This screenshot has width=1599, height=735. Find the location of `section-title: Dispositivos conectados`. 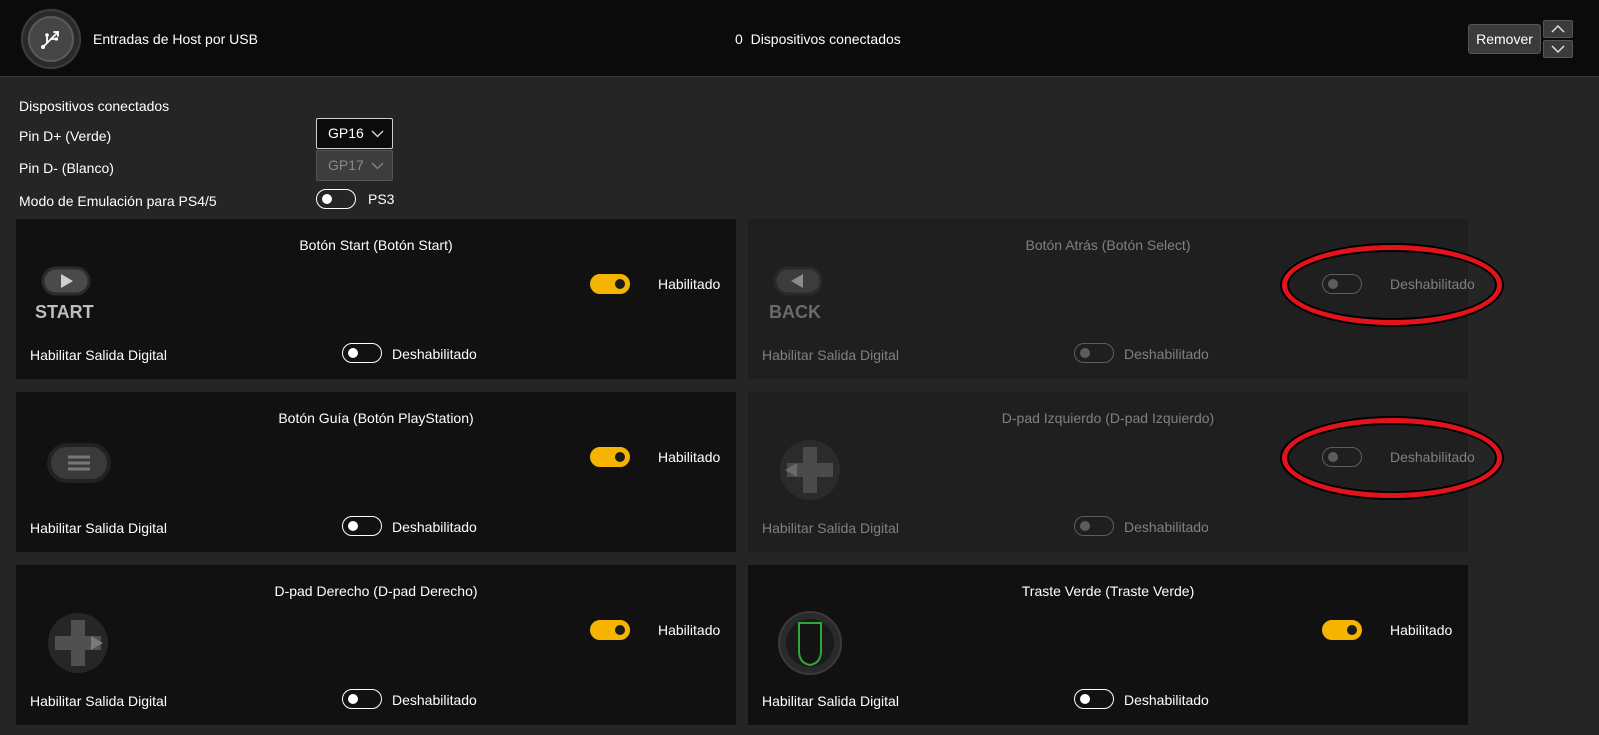

section-title: Dispositivos conectados is located at coordinates (94, 106).